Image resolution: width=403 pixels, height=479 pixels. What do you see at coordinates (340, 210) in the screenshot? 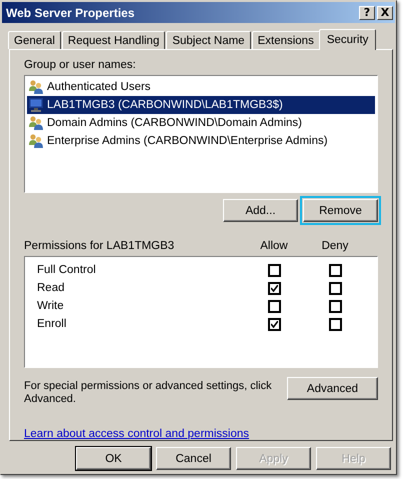
I see `remove-button: Remove` at bounding box center [340, 210].